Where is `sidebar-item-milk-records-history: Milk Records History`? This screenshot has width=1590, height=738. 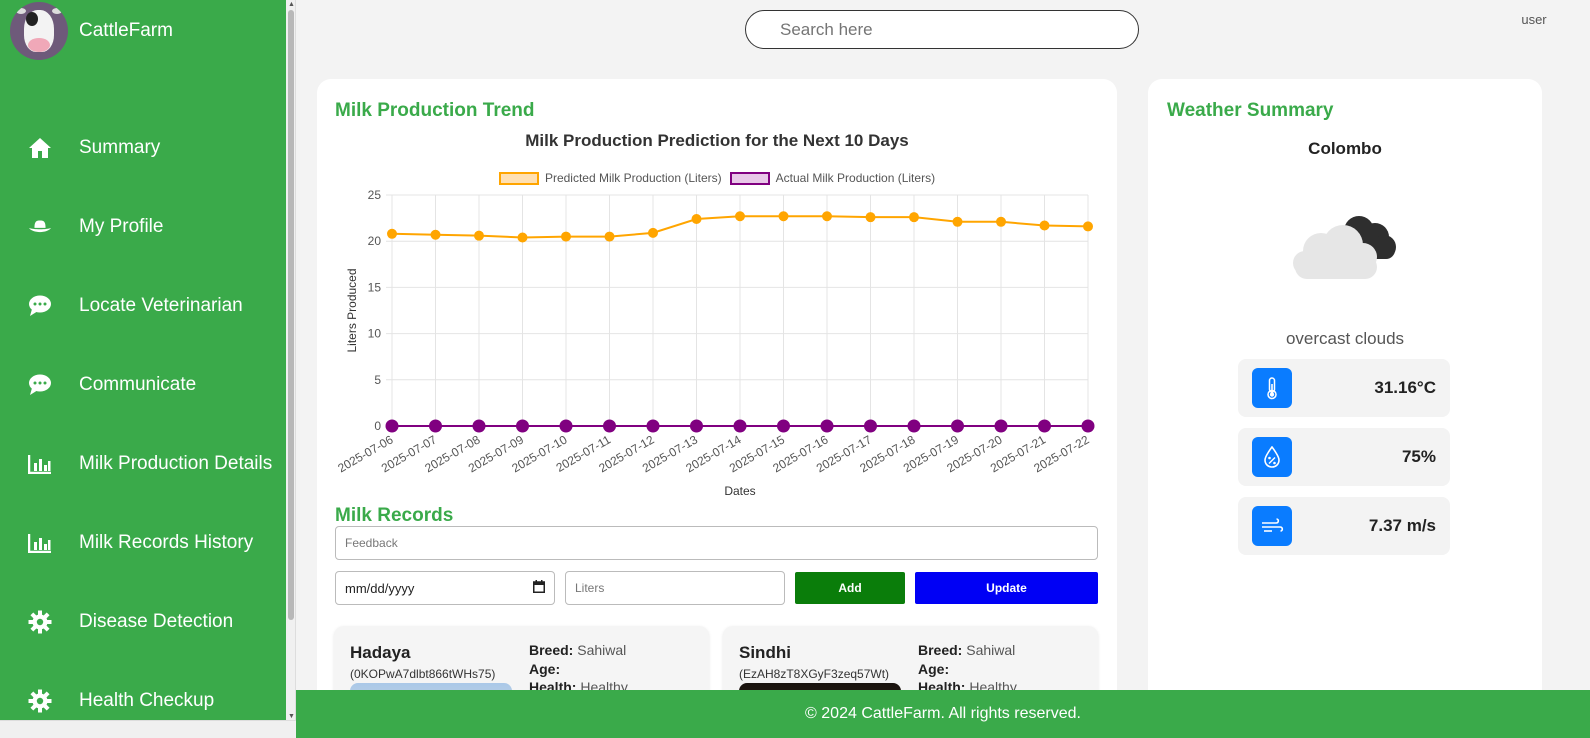 sidebar-item-milk-records-history: Milk Records History is located at coordinates (143, 542).